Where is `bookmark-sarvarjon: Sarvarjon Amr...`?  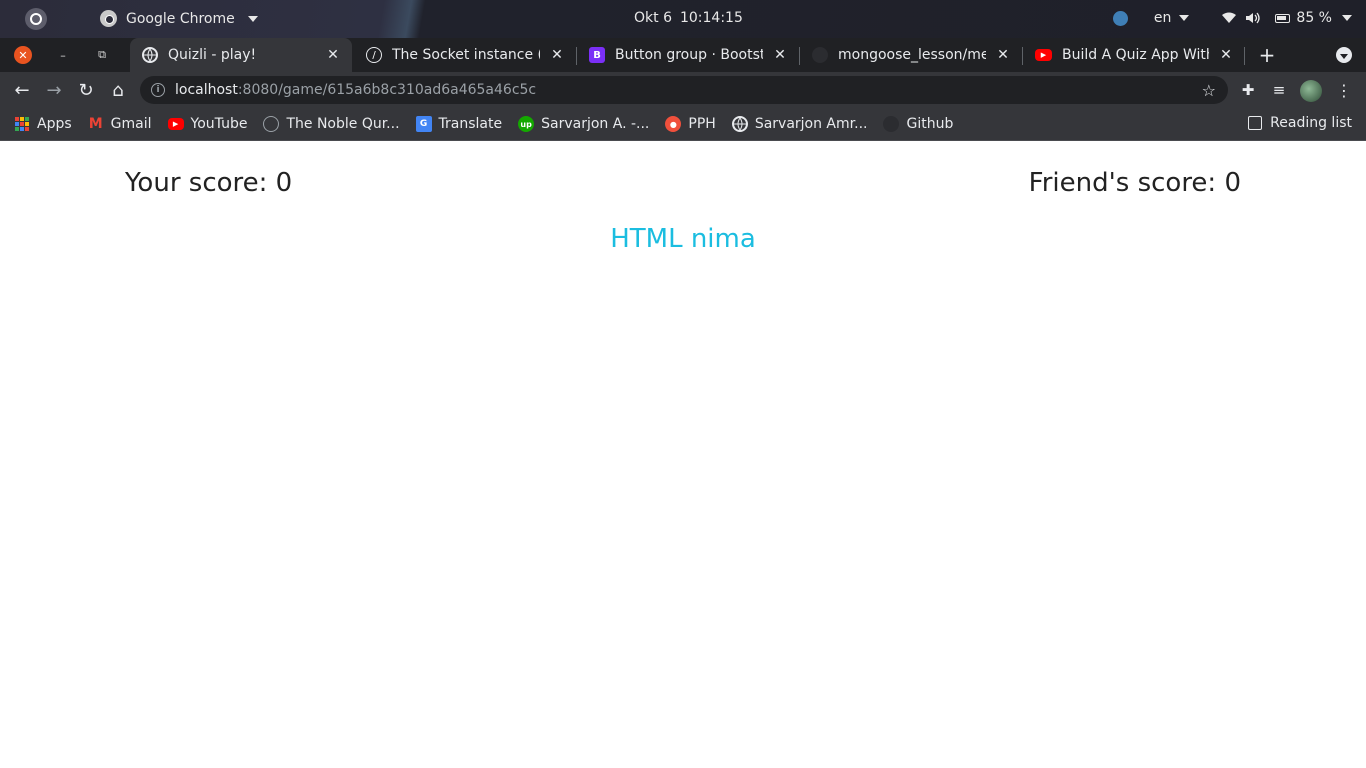
bookmark-sarvarjon: Sarvarjon Amr... is located at coordinates (799, 124).